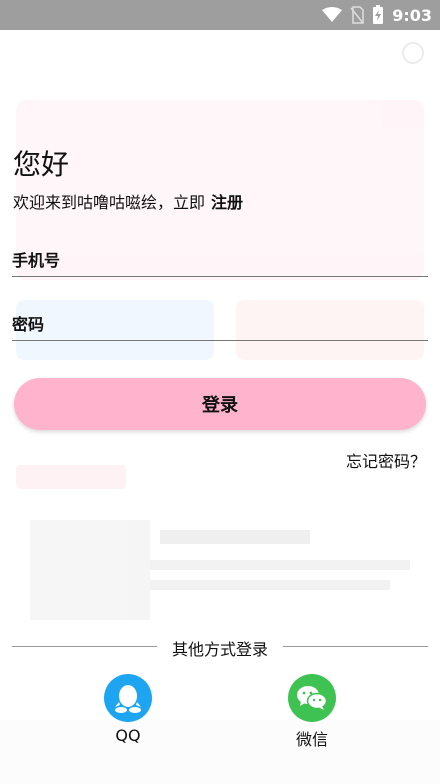  What do you see at coordinates (128, 735) in the screenshot?
I see `qq-label: QQ` at bounding box center [128, 735].